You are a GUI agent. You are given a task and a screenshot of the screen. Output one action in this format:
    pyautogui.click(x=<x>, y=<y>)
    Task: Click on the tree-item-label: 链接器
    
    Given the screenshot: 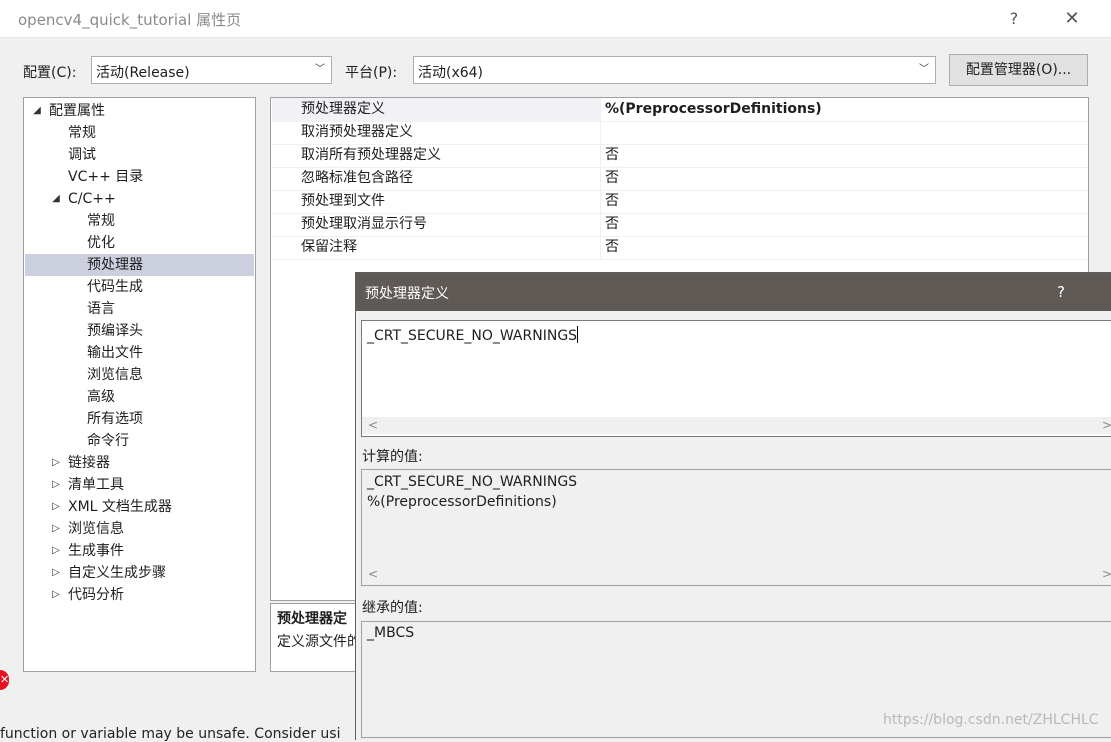 What is the action you would take?
    pyautogui.click(x=89, y=463)
    